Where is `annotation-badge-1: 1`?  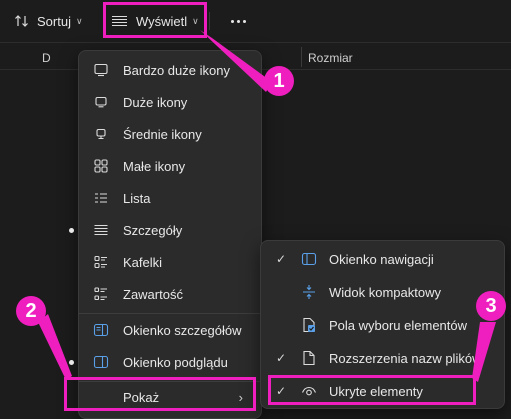
annotation-badge-1: 1 is located at coordinates (279, 81).